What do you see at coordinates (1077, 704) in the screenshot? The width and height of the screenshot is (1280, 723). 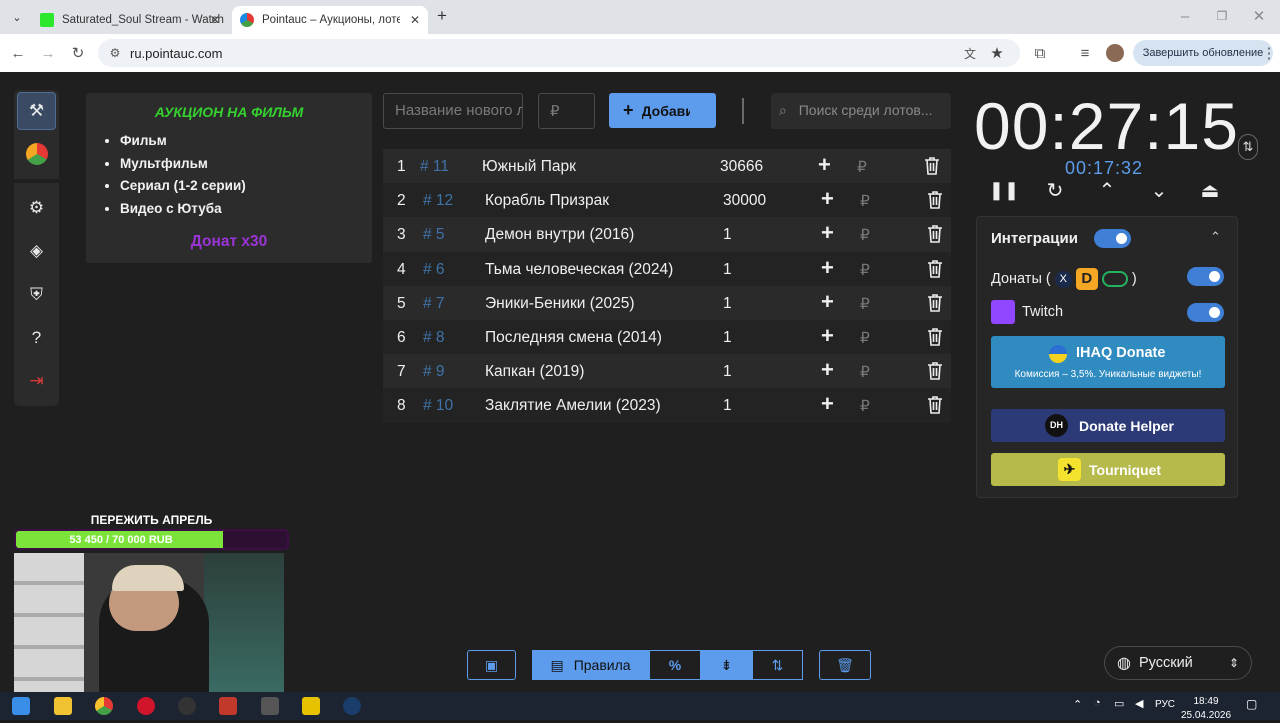 I see `tray-chevron-icon: ⌃` at bounding box center [1077, 704].